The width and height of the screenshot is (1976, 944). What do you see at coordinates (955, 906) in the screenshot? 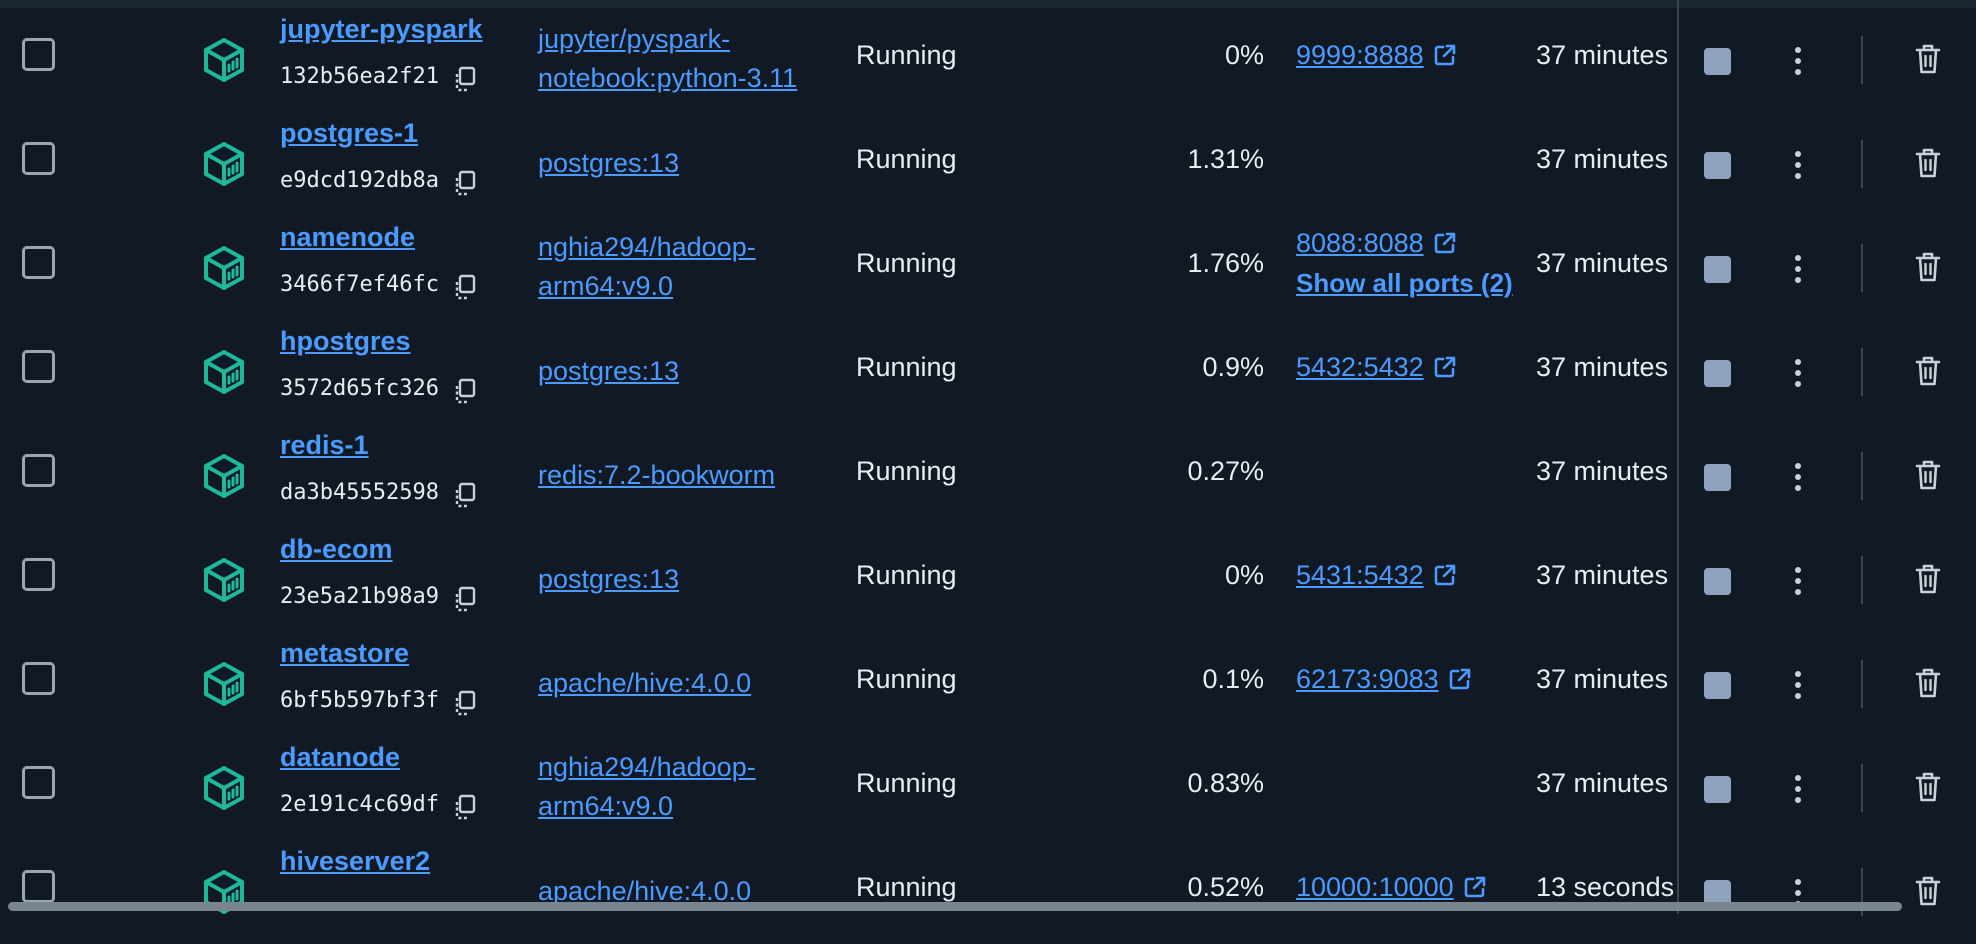
I see `horizontal-scrollbar` at bounding box center [955, 906].